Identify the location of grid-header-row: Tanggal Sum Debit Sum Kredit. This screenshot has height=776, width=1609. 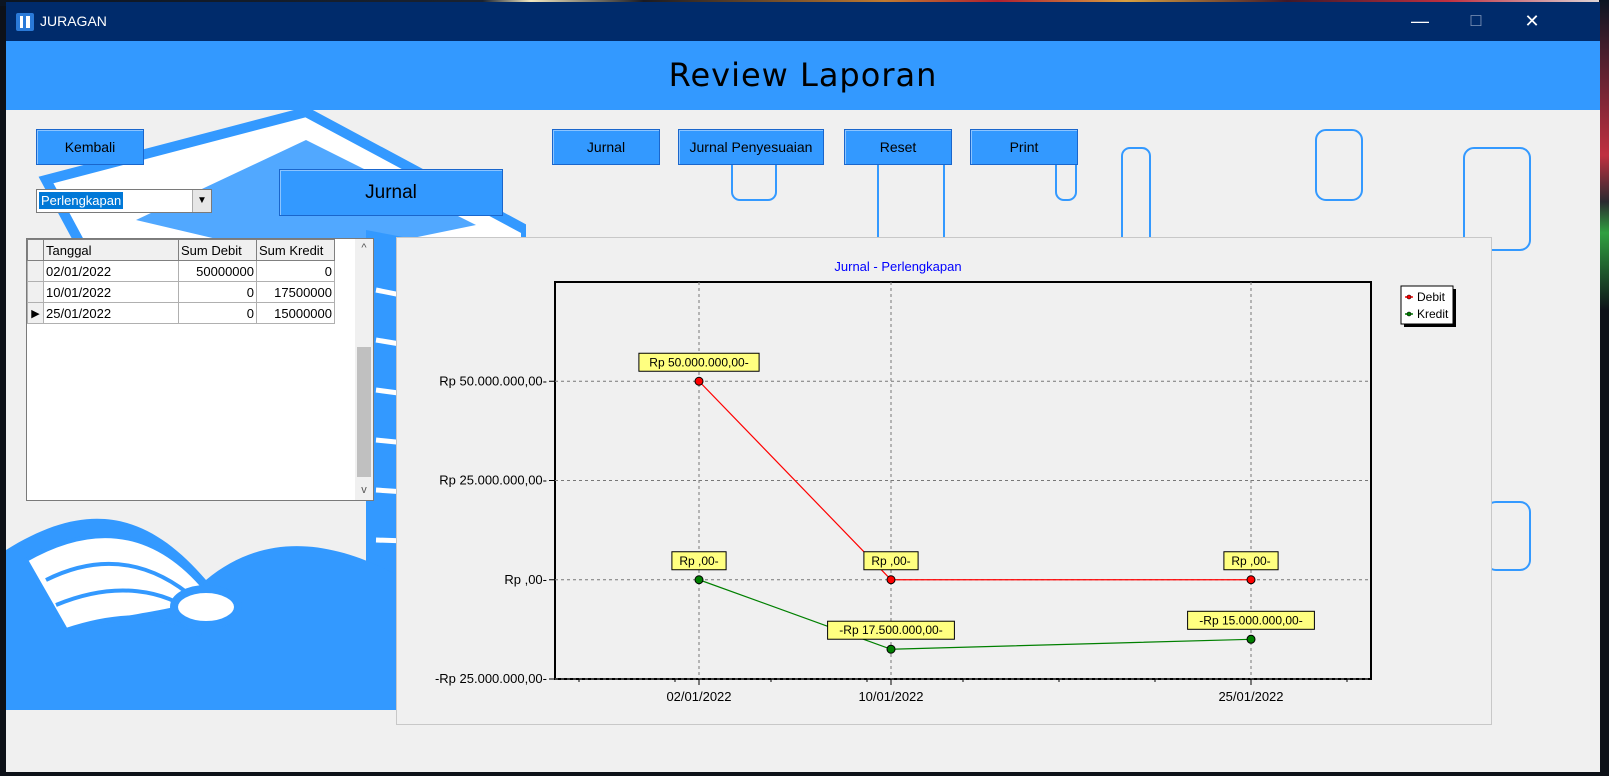
(181, 250).